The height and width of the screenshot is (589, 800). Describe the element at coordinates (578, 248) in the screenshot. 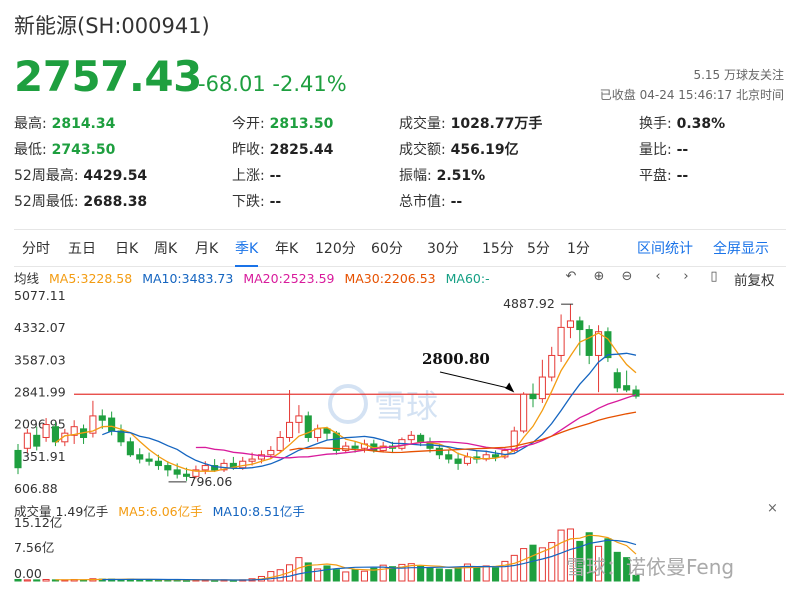

I see `tab-period: 1分` at that location.